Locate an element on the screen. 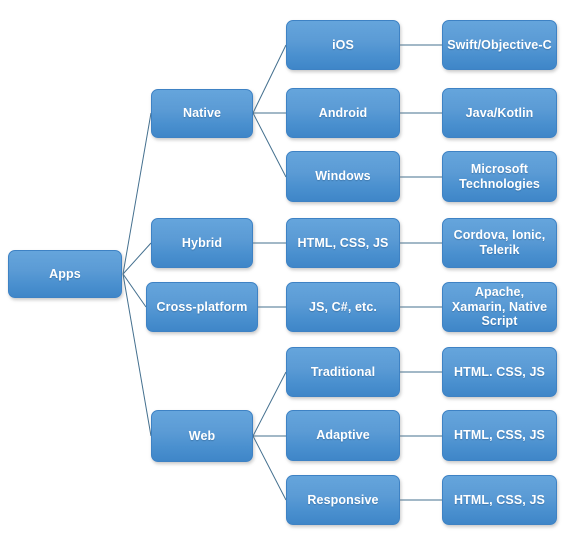  connector-native-ios is located at coordinates (269, 79).